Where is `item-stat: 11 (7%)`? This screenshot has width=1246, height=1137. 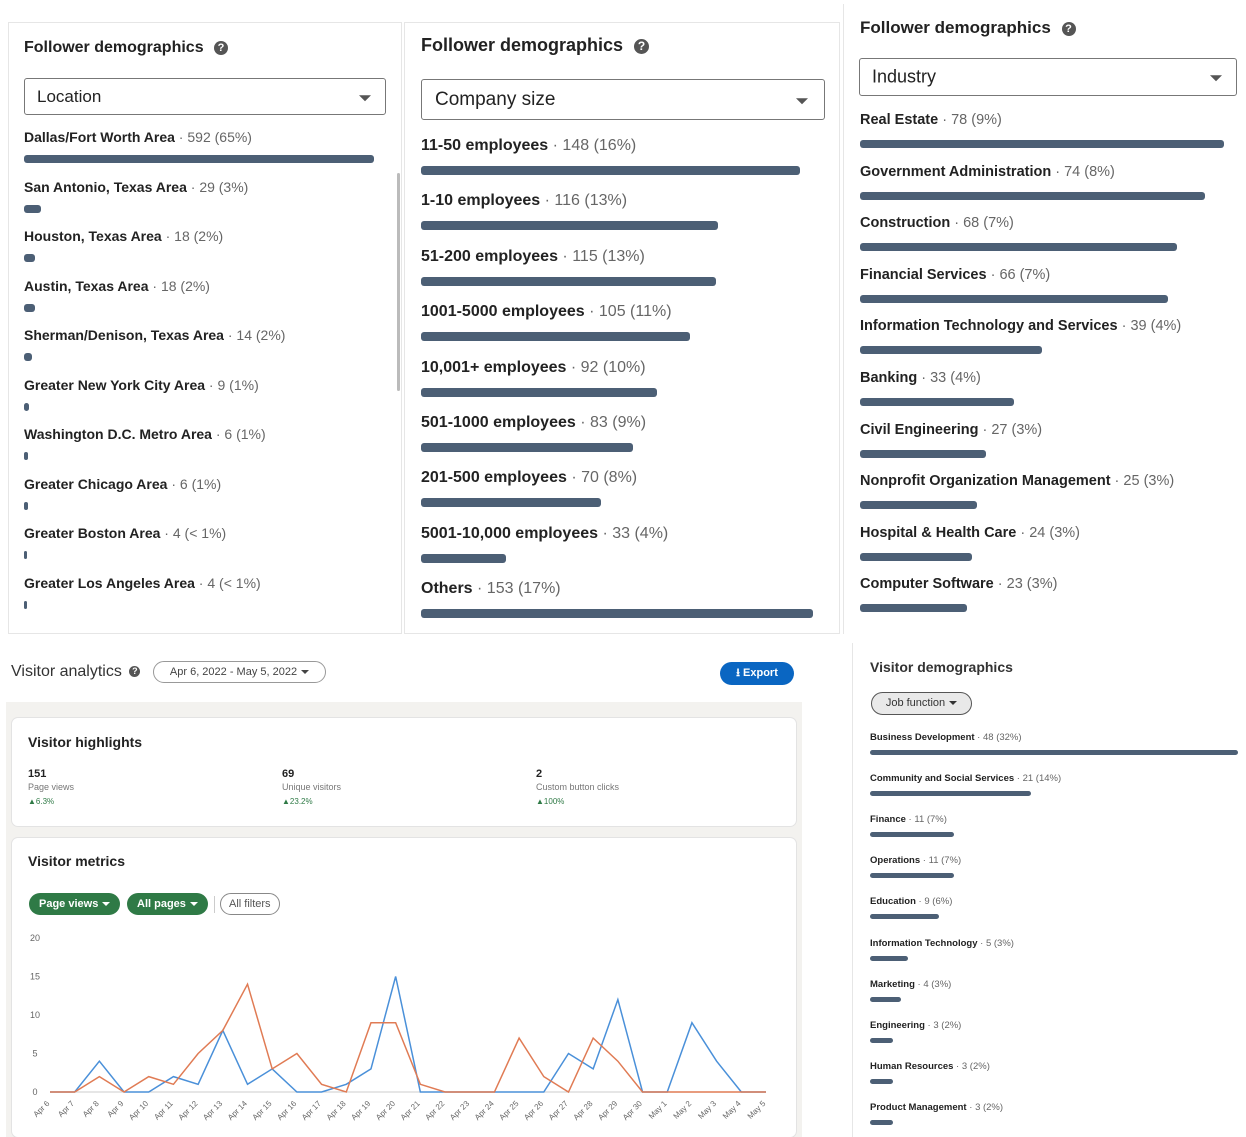
item-stat: 11 (7%) is located at coordinates (945, 861).